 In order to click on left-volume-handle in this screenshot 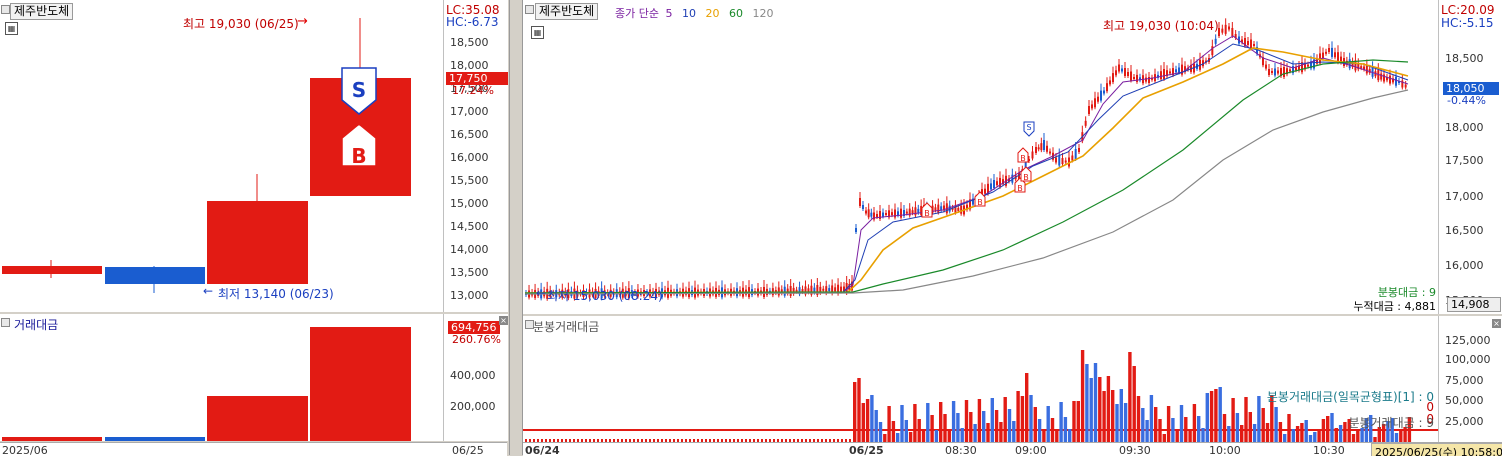, I will do `click(5, 322)`.